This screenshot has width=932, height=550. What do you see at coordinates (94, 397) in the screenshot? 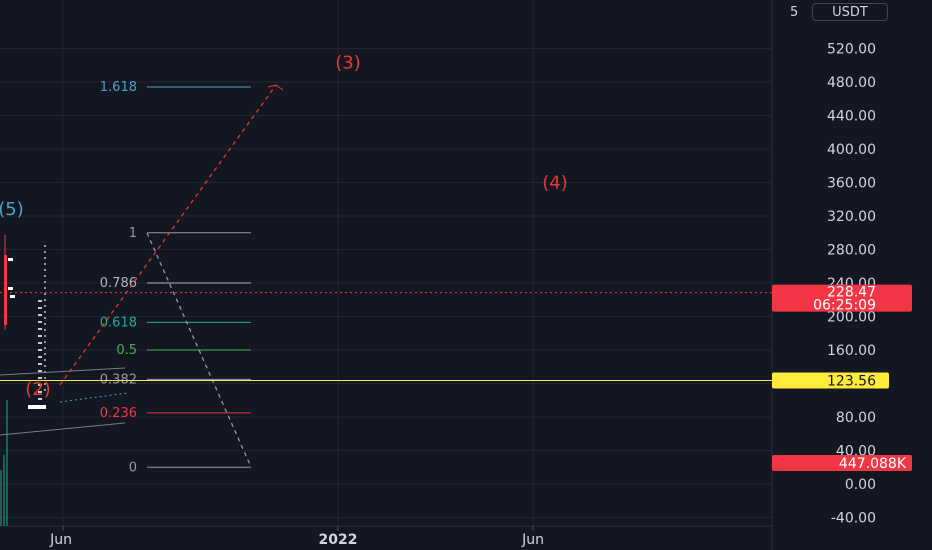
I see `trend-line-dotted` at bounding box center [94, 397].